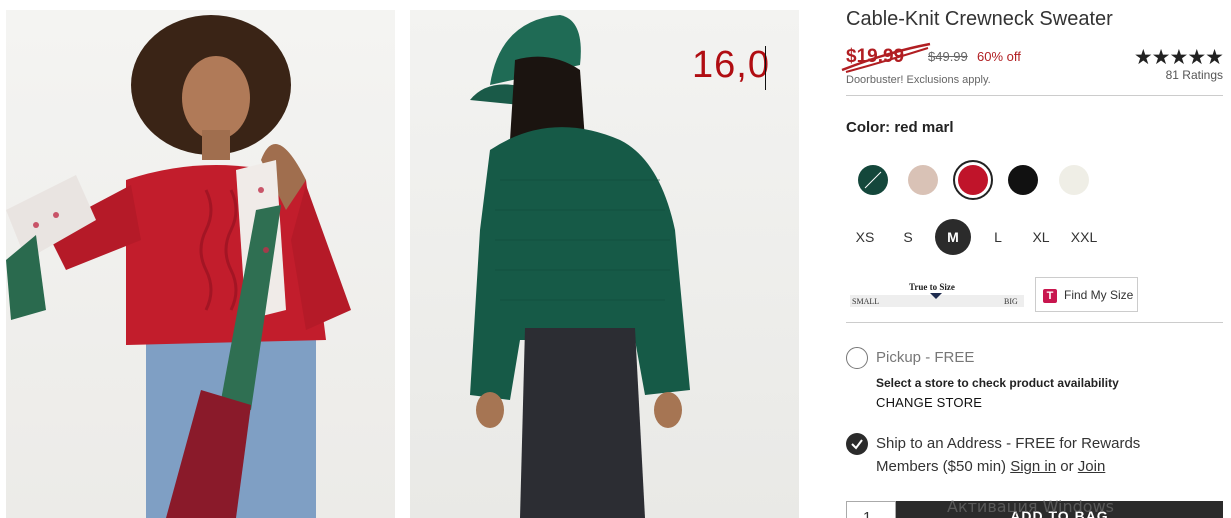  What do you see at coordinates (865, 237) in the screenshot?
I see `size-xs: XS` at bounding box center [865, 237].